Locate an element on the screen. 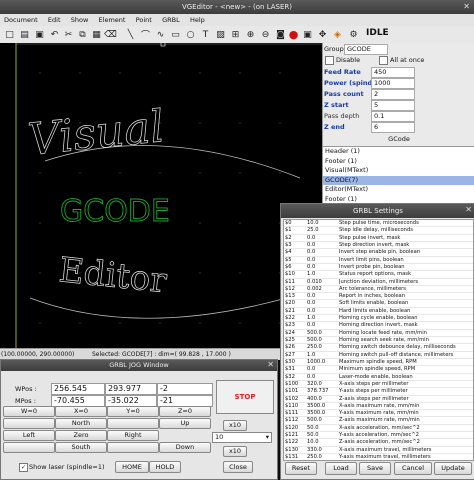 The width and height of the screenshot is (474, 480). setting-value: 330.0 is located at coordinates (323, 450).